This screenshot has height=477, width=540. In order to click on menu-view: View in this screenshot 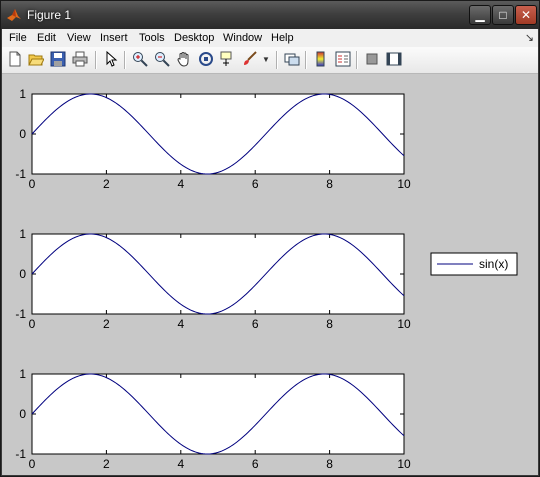, I will do `click(79, 38)`.